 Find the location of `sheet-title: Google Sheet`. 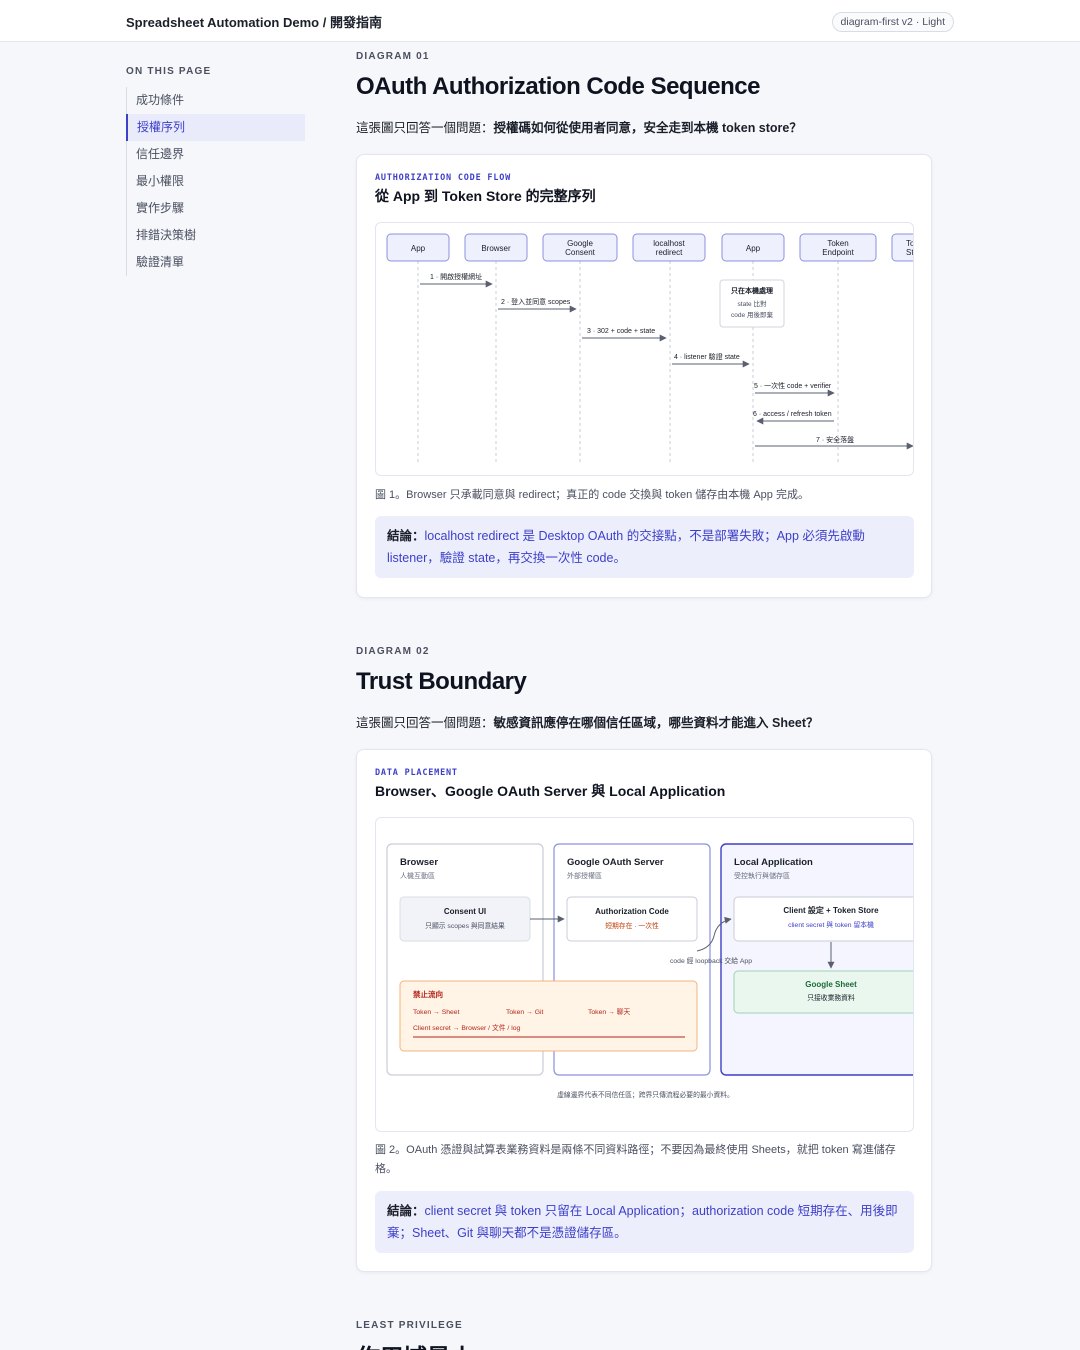

sheet-title: Google Sheet is located at coordinates (831, 984).